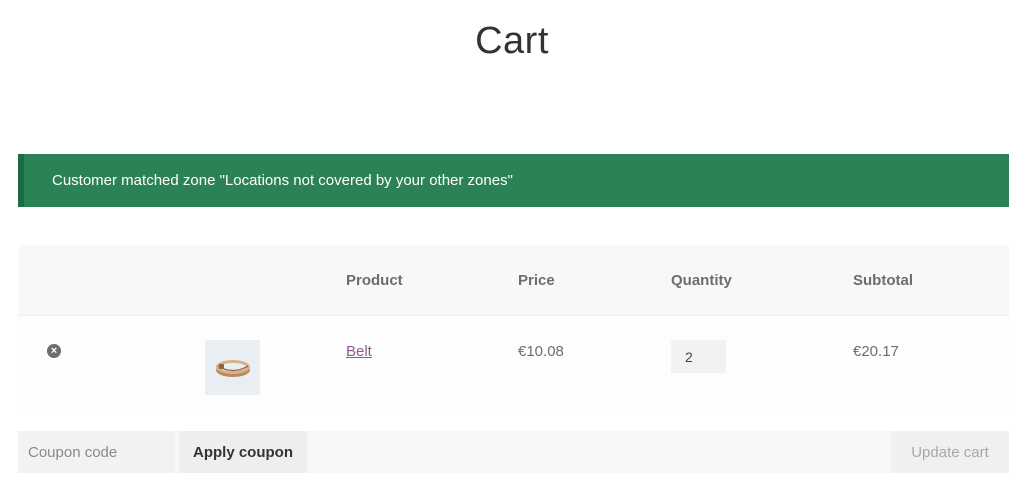  I want to click on item-subtotal: €20.17, so click(876, 351).